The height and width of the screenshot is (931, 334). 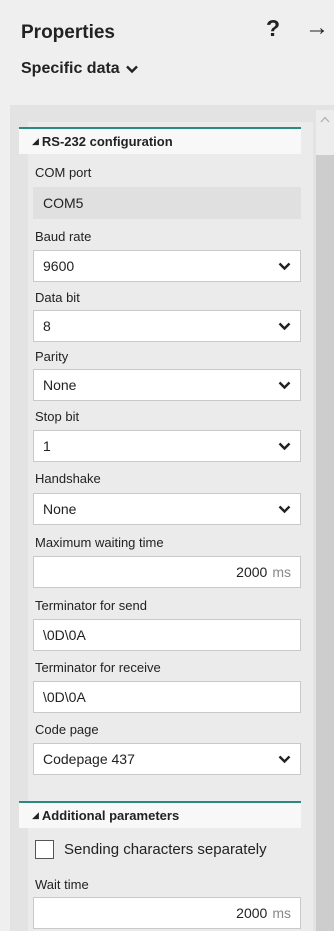 I want to click on wait-time-label: Wait time, so click(x=62, y=884).